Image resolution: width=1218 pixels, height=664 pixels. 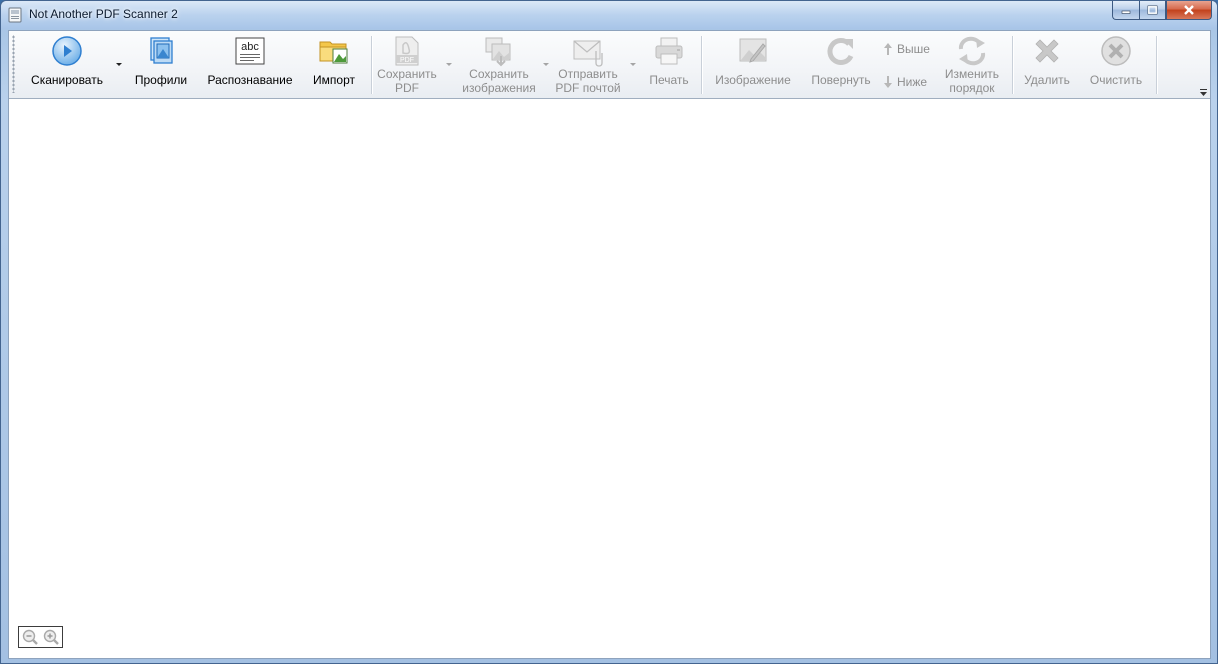 I want to click on close-button, so click(x=1189, y=10).